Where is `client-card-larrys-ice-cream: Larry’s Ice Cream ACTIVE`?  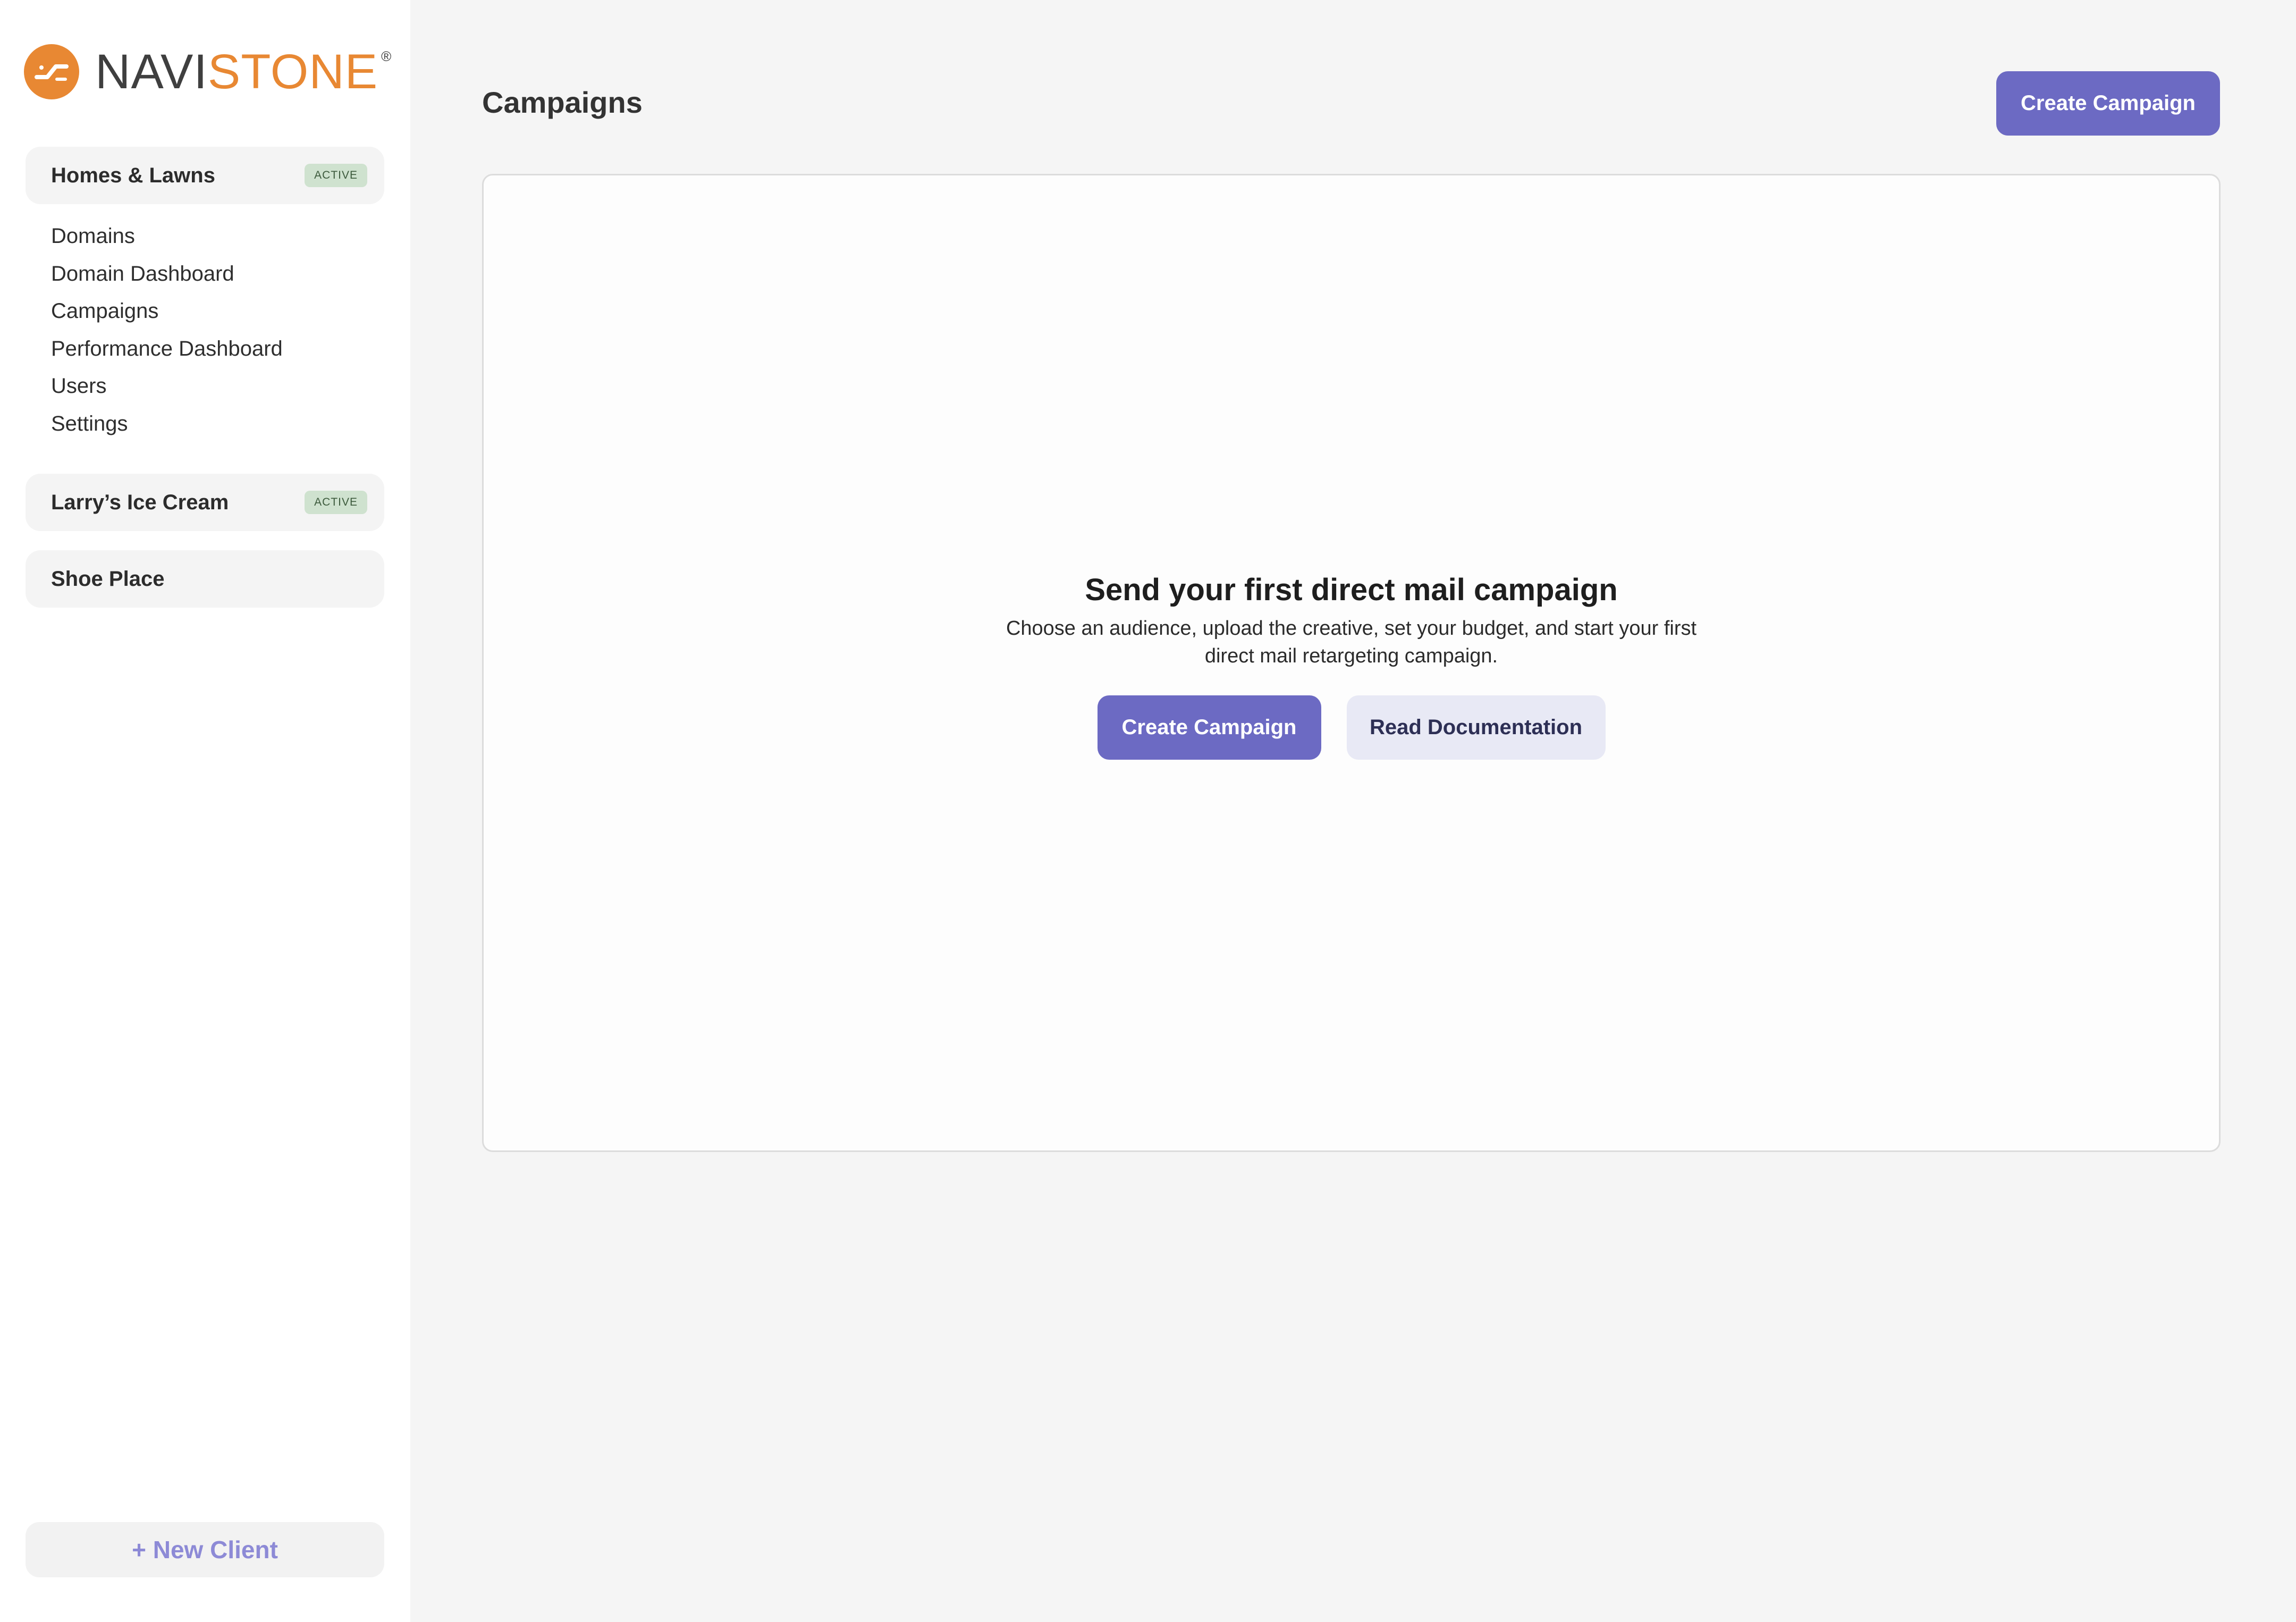
client-card-larrys-ice-cream: Larry’s Ice Cream ACTIVE is located at coordinates (205, 502).